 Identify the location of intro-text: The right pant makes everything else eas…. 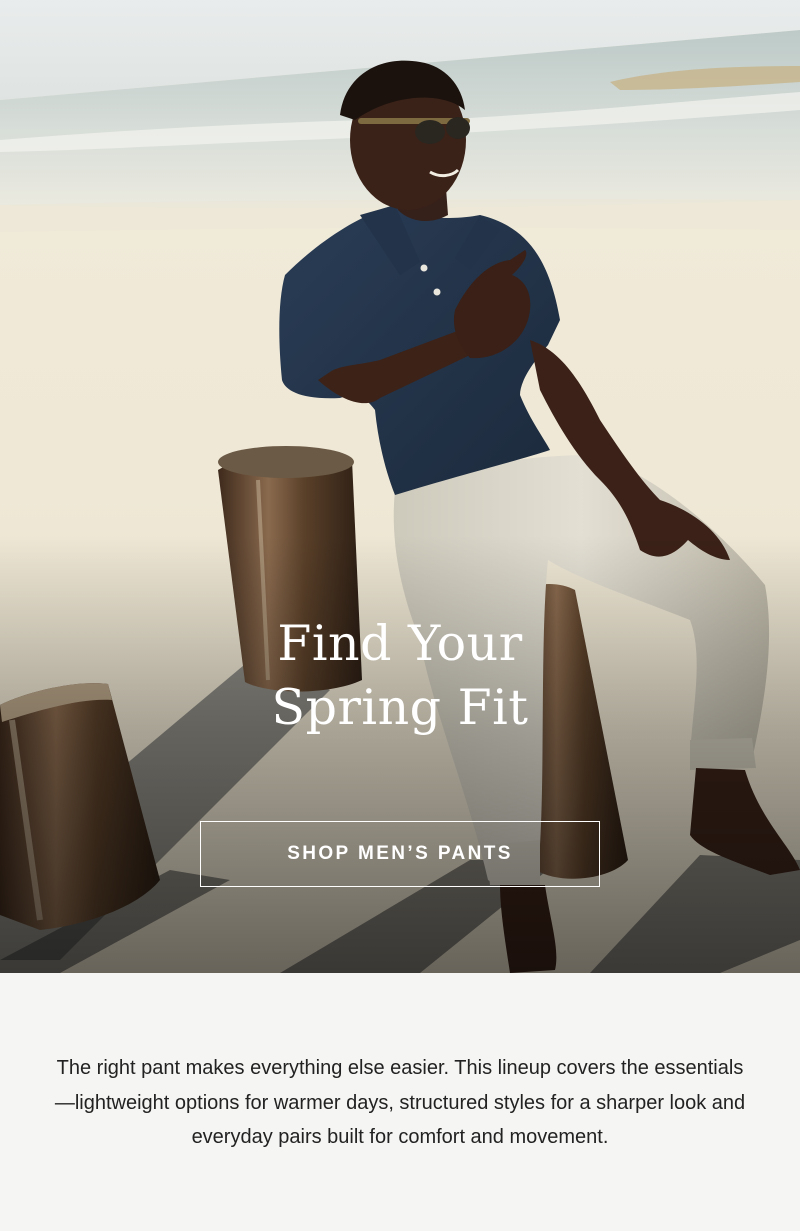
(400, 1102).